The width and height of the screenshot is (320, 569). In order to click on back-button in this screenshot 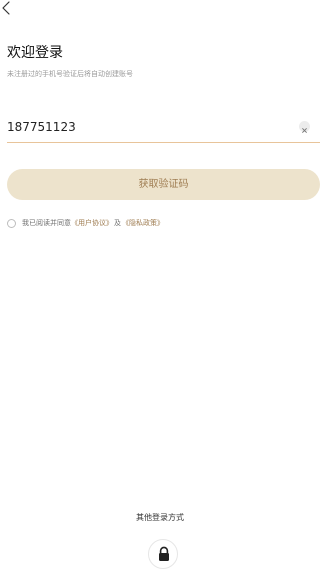, I will do `click(8, 8)`.